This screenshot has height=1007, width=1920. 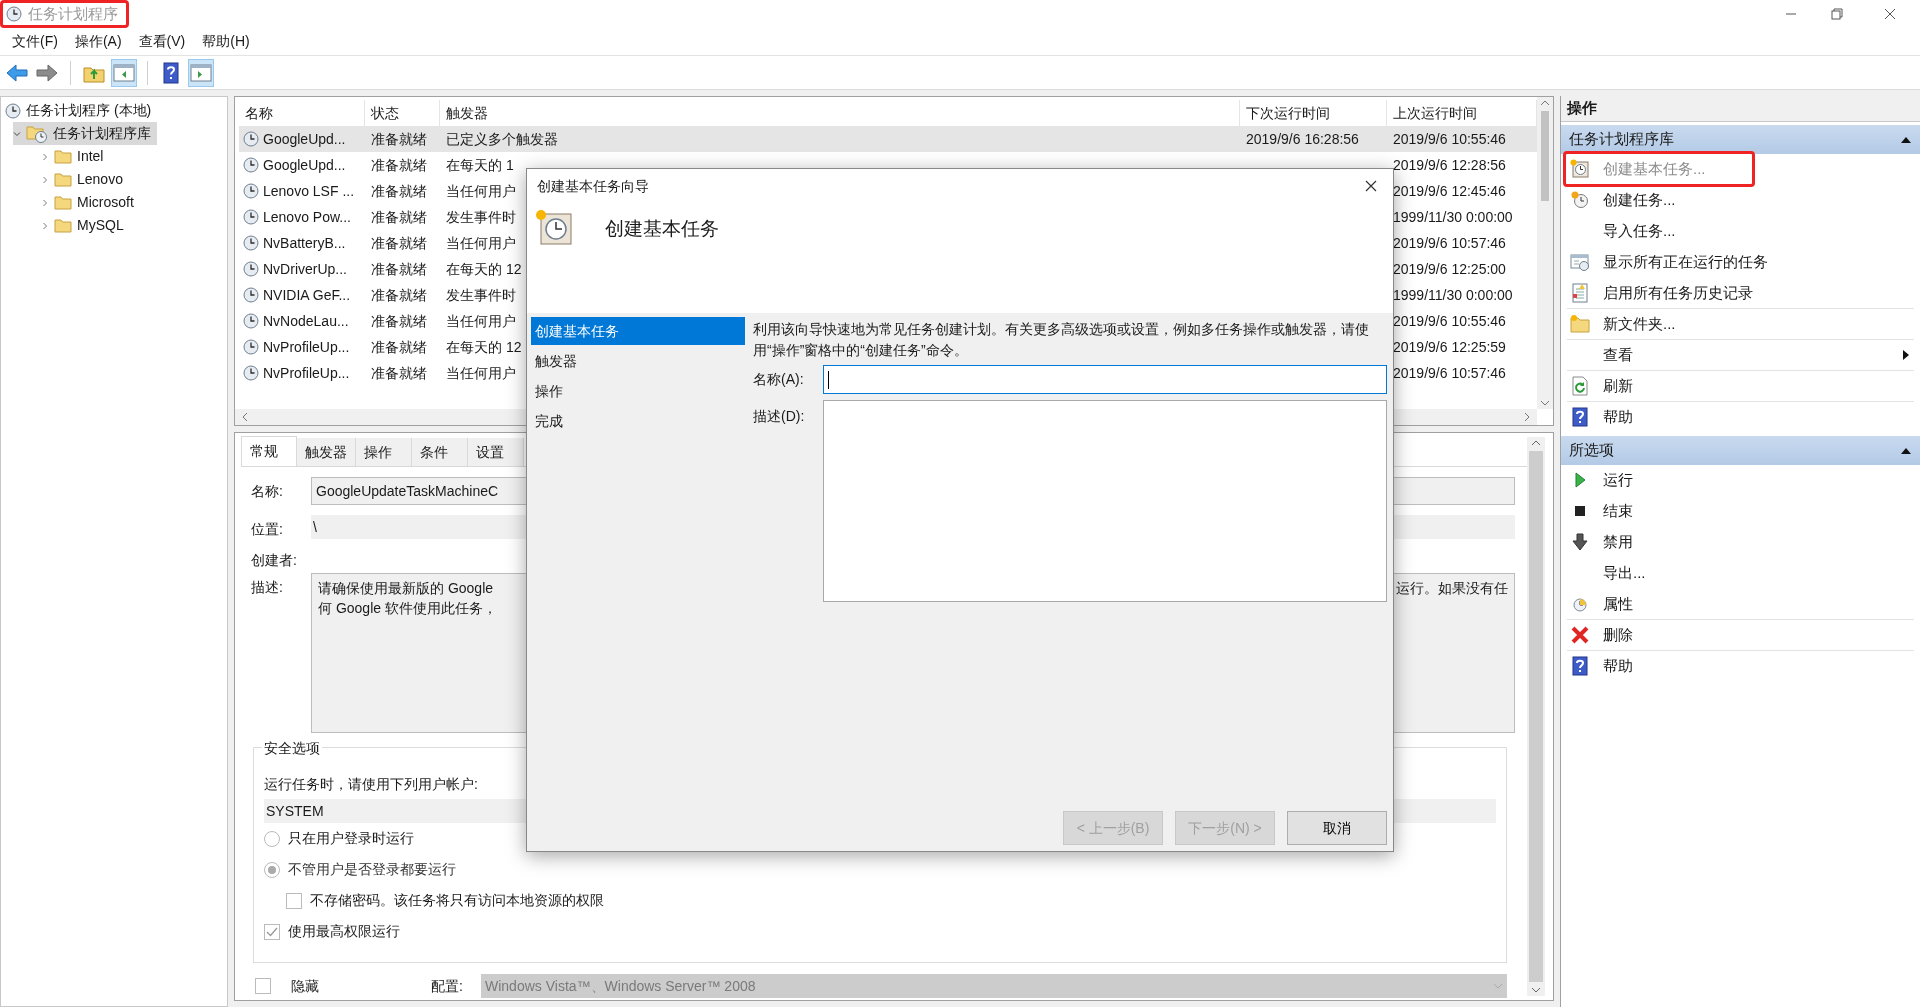 I want to click on description-text: 请确保使用最新版的 Google, so click(x=406, y=588).